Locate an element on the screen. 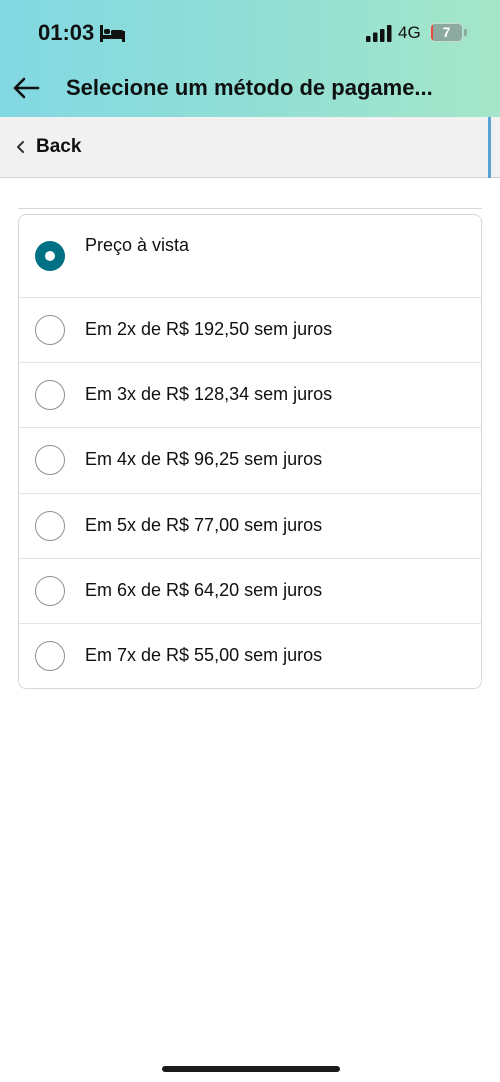 The height and width of the screenshot is (1082, 500). scroll-indicator is located at coordinates (489, 147).